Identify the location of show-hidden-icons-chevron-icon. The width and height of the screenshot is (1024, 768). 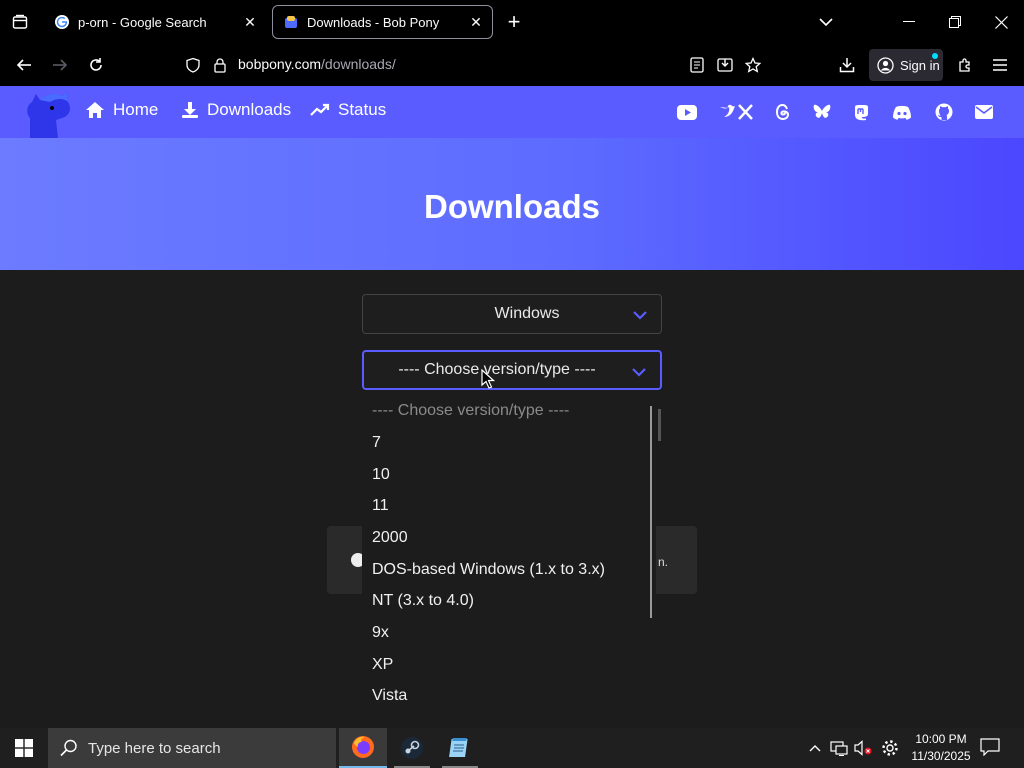
(815, 748).